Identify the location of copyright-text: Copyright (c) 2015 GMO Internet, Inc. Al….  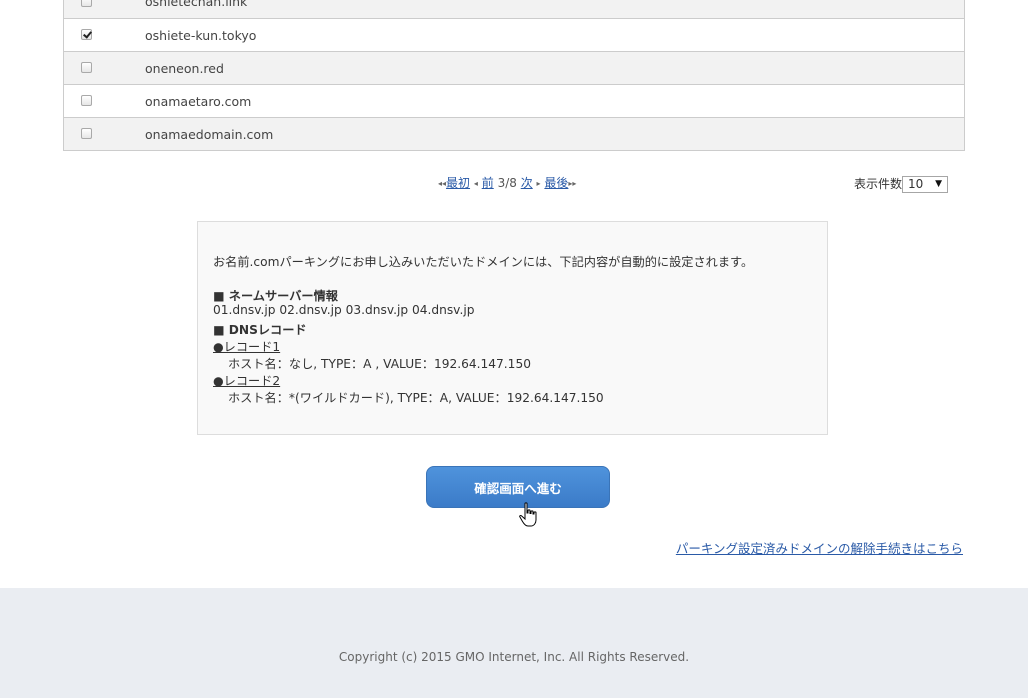
(514, 657).